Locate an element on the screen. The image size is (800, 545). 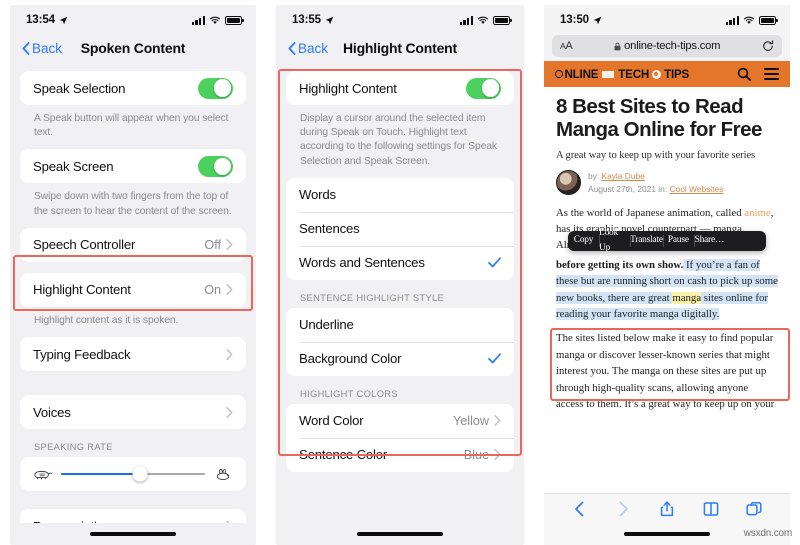
tabs-icon is located at coordinates (754, 509).